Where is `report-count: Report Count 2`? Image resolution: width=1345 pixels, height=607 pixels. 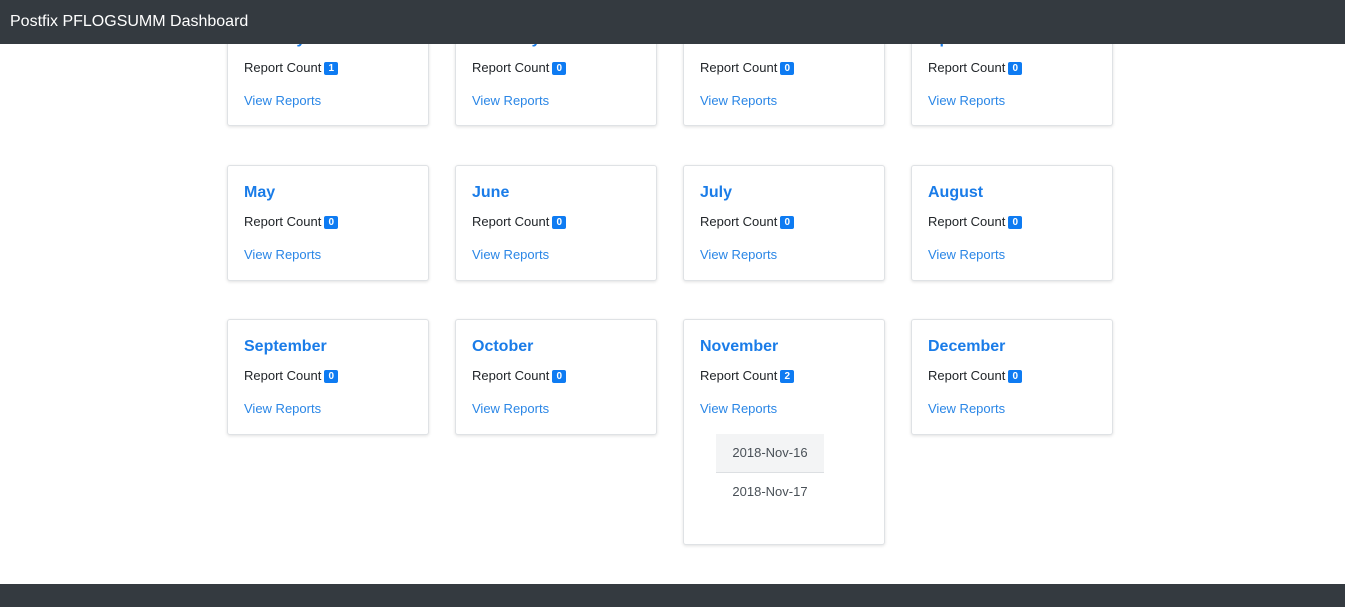 report-count: Report Count 2 is located at coordinates (747, 376).